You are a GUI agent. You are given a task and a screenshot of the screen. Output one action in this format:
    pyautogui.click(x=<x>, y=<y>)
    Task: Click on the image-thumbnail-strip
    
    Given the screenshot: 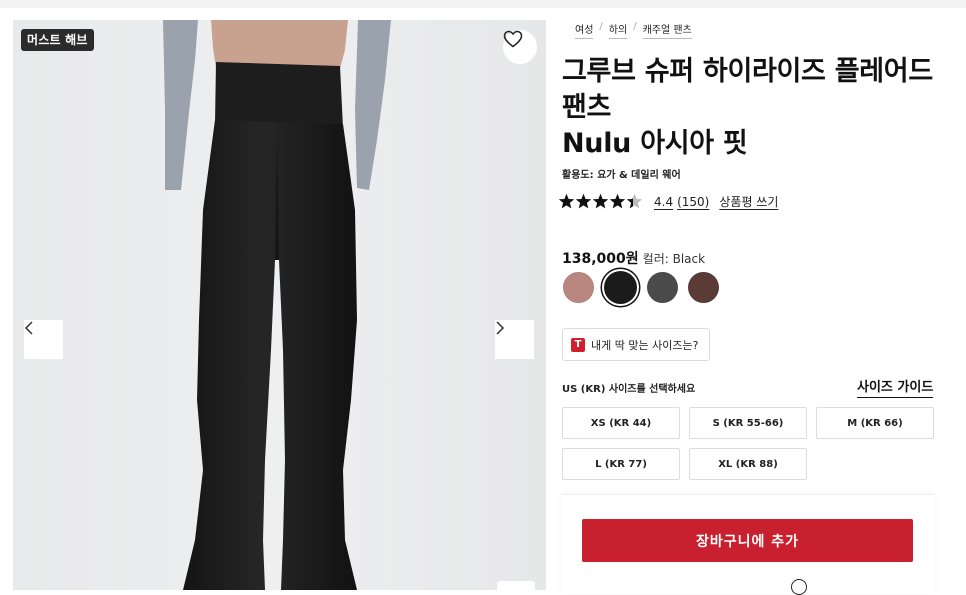 What is the action you would take?
    pyautogui.click(x=516, y=585)
    